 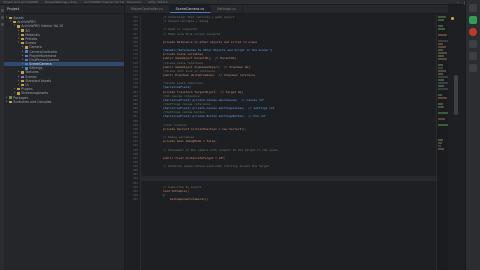 What do you see at coordinates (473, 8) in the screenshot?
I see `notifications-icon` at bounding box center [473, 8].